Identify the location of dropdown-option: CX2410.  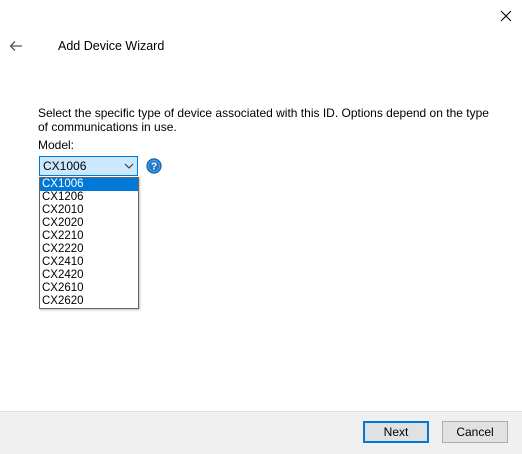
(89, 262).